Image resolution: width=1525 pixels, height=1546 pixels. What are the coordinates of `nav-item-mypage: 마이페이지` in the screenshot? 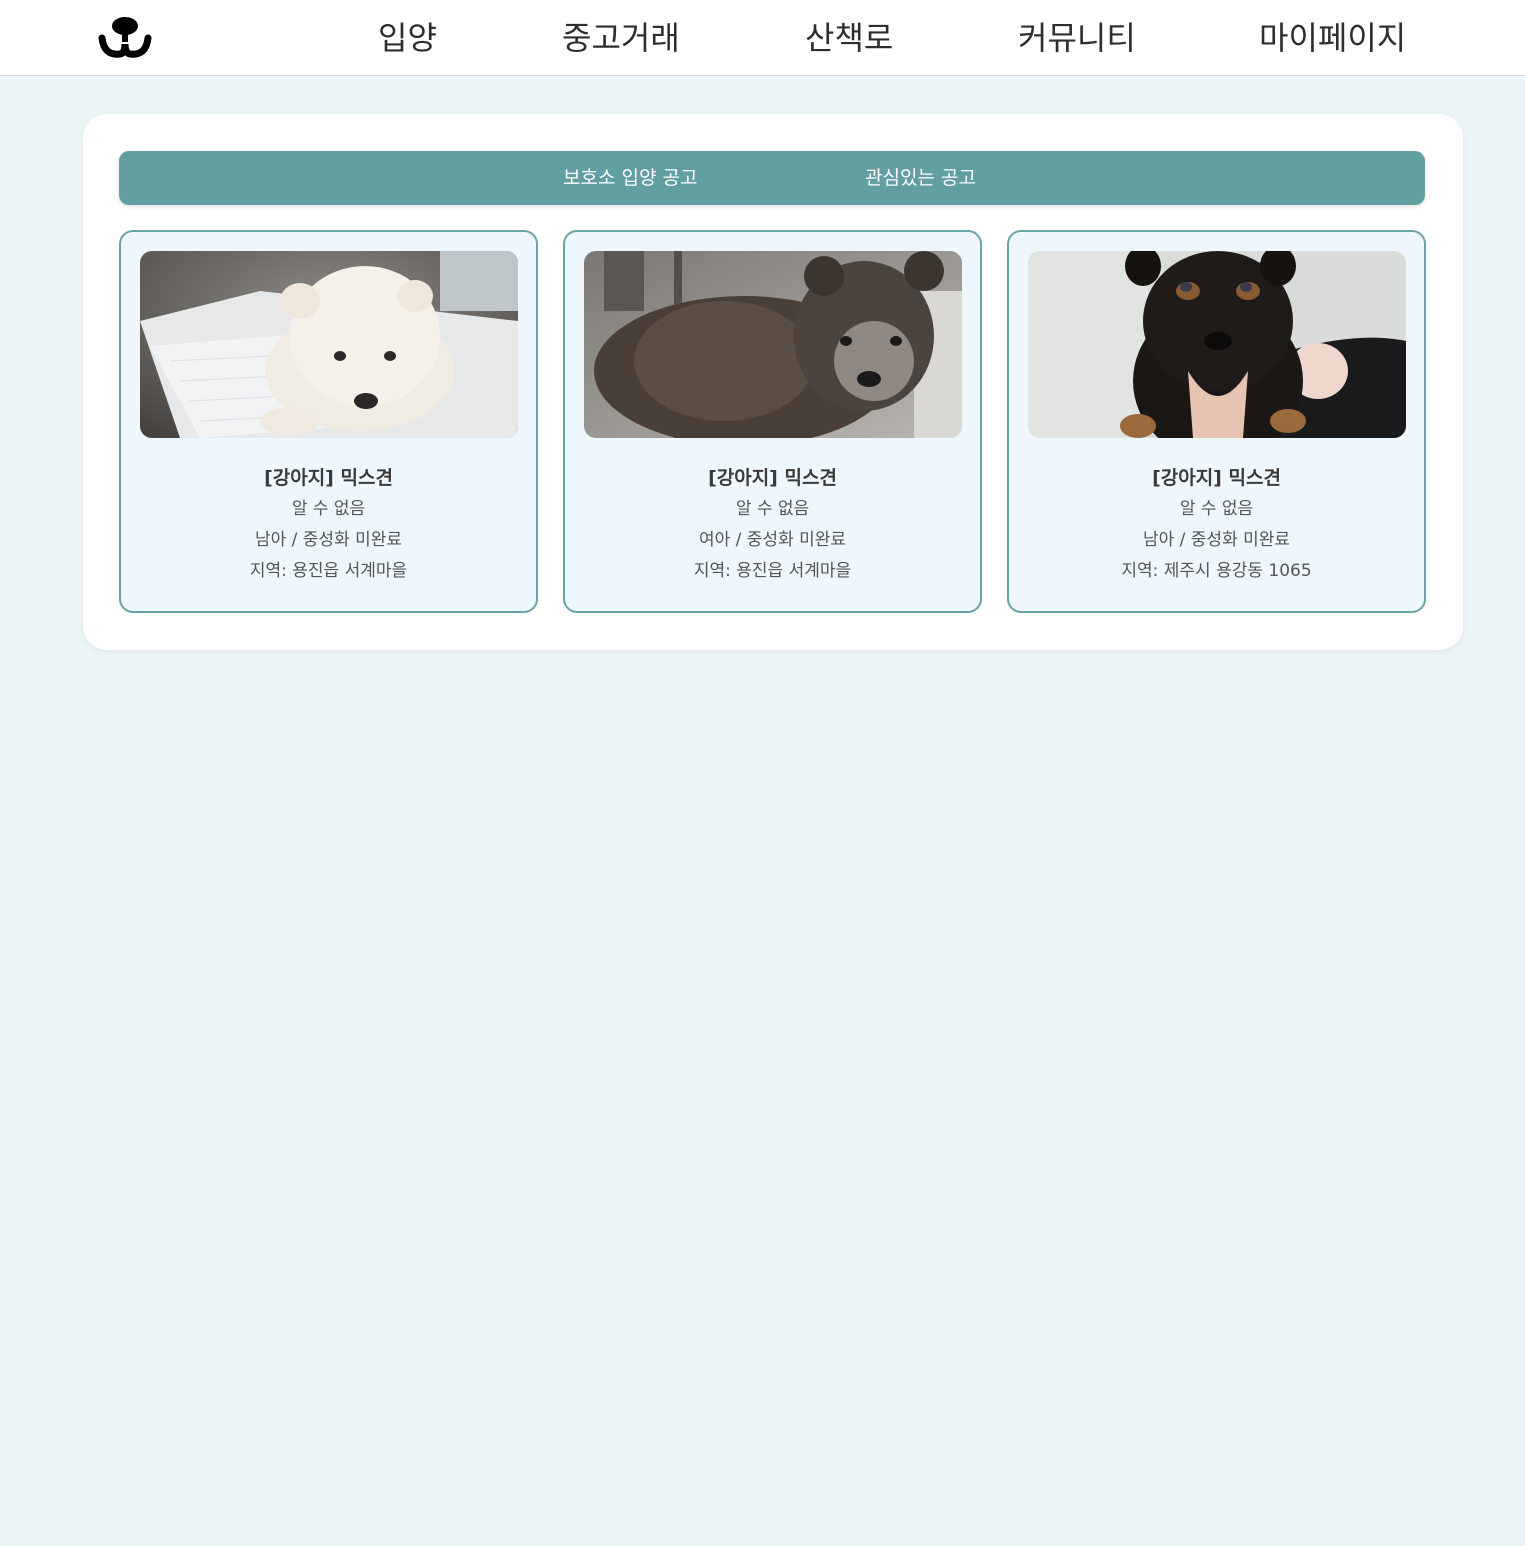 It's located at (1332, 38).